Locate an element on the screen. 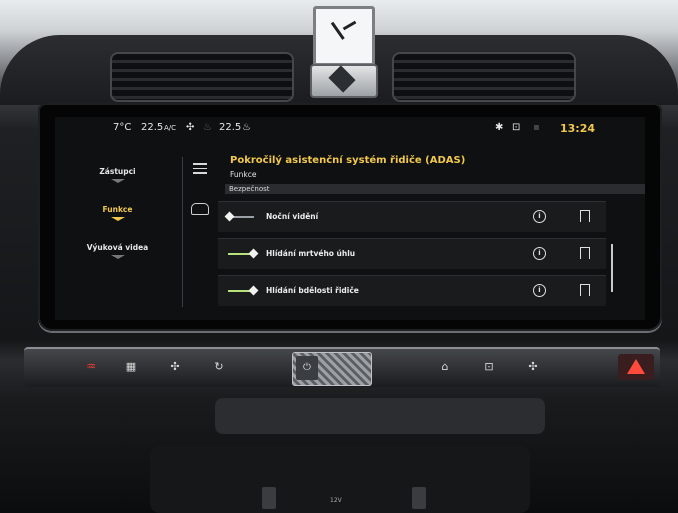 This screenshot has width=678, height=513. climate-fan-icon: ✣ is located at coordinates (533, 367).